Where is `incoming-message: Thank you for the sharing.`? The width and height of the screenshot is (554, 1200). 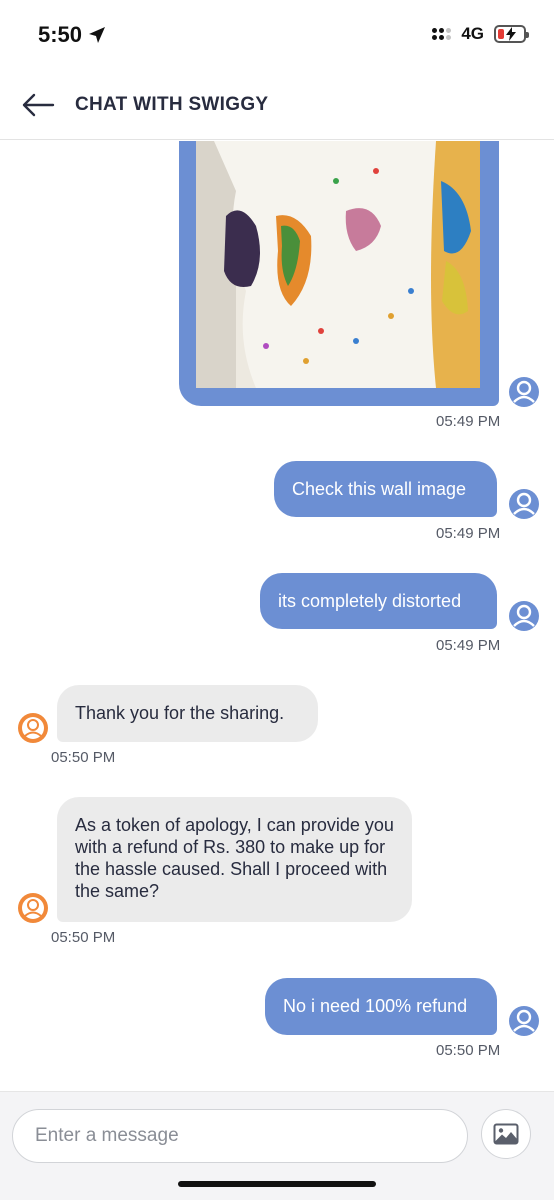 incoming-message: Thank you for the sharing. is located at coordinates (187, 713).